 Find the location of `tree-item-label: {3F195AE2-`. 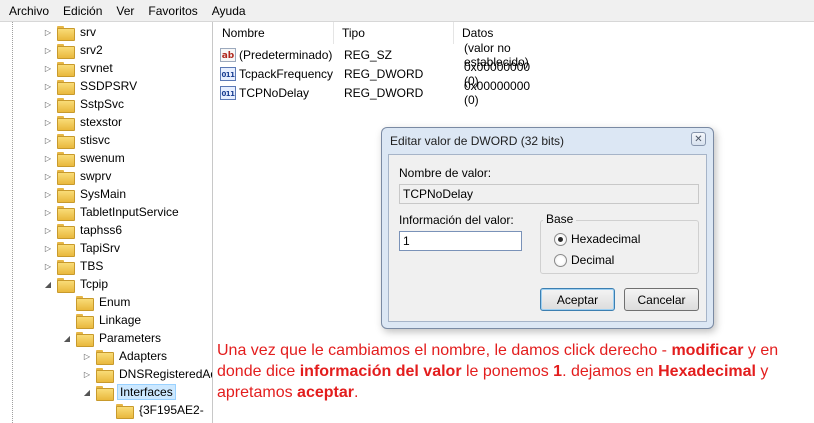

tree-item-label: {3F195AE2- is located at coordinates (171, 410).